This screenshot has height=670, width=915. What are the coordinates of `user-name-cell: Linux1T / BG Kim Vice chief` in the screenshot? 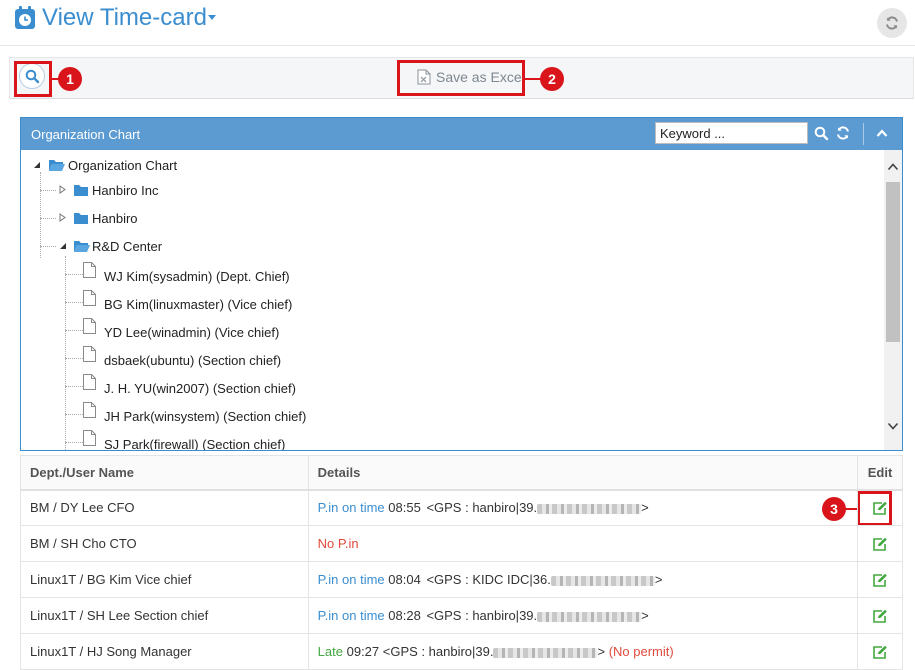 It's located at (164, 579).